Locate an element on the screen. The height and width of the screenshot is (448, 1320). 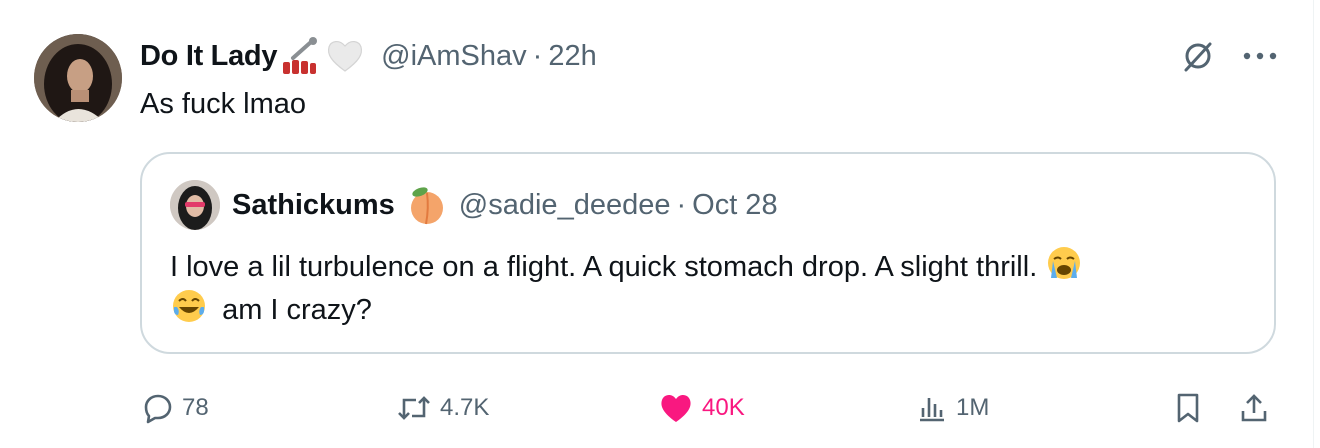
views-icon is located at coordinates (932, 410).